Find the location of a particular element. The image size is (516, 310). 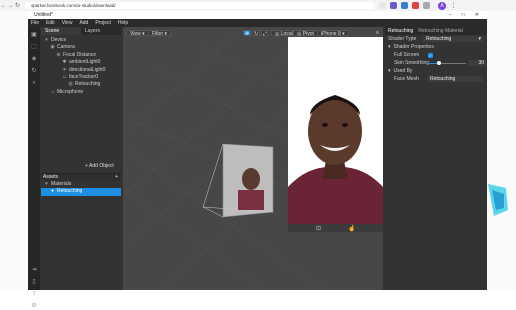

device-simulator is located at coordinates (335, 130).